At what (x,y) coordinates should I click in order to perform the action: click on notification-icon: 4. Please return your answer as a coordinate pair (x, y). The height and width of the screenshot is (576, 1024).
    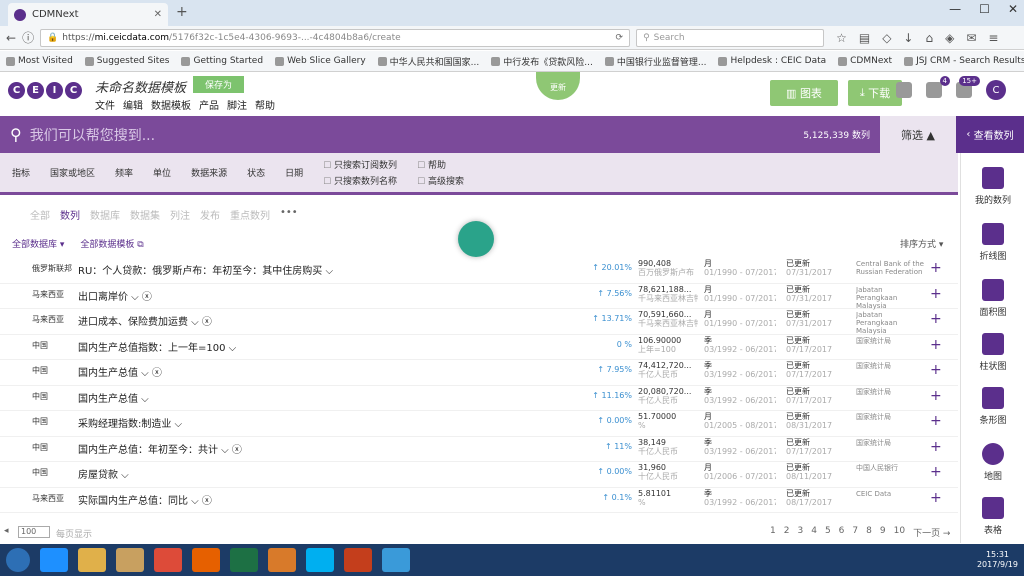
    Looking at the image, I should click on (938, 87).